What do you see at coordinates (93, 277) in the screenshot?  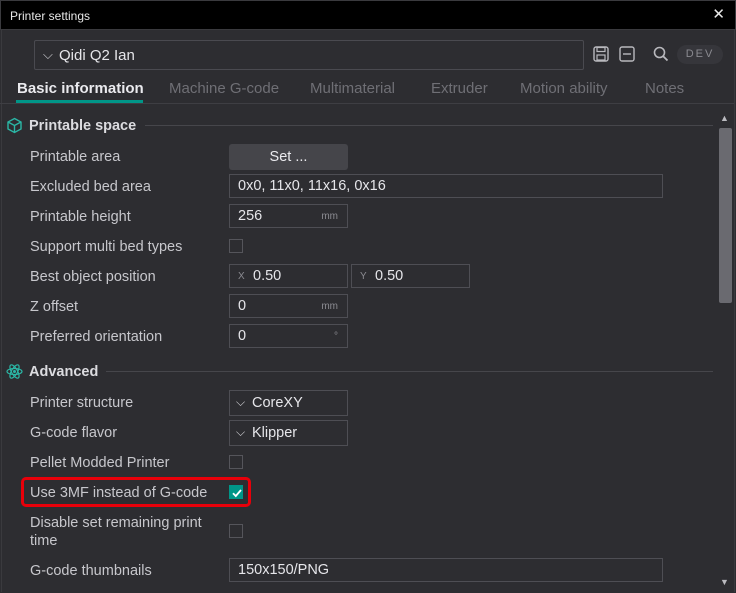 I see `best-object-position-label: Best object position` at bounding box center [93, 277].